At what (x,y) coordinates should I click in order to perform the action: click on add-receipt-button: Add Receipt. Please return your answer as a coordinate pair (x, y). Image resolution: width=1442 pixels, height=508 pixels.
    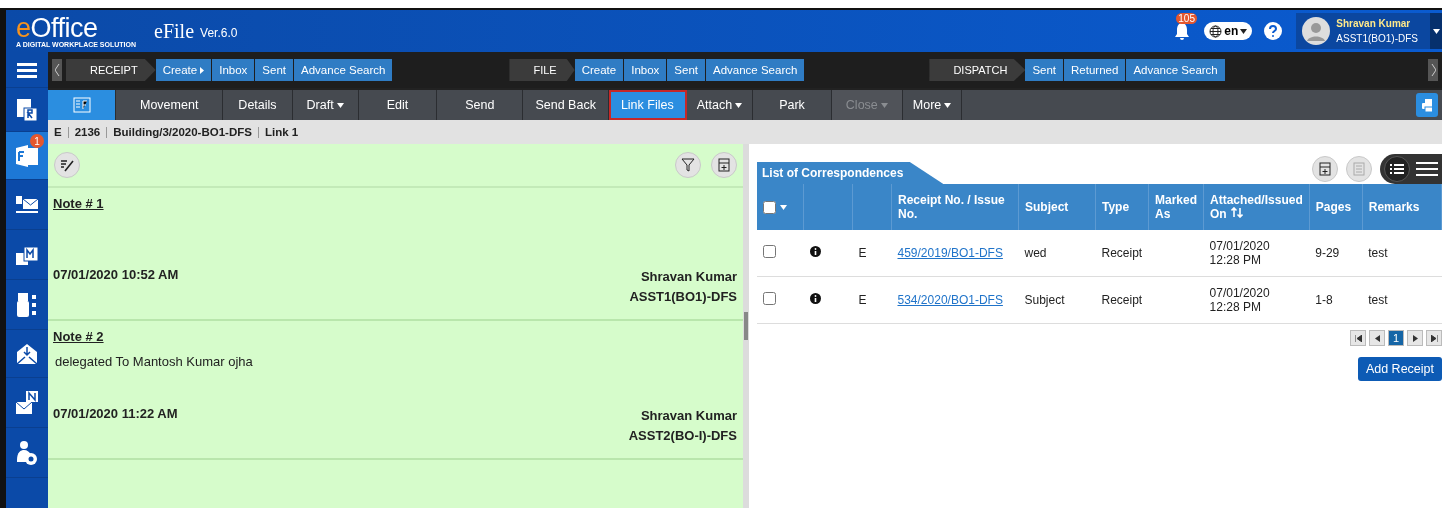
    Looking at the image, I should click on (1399, 369).